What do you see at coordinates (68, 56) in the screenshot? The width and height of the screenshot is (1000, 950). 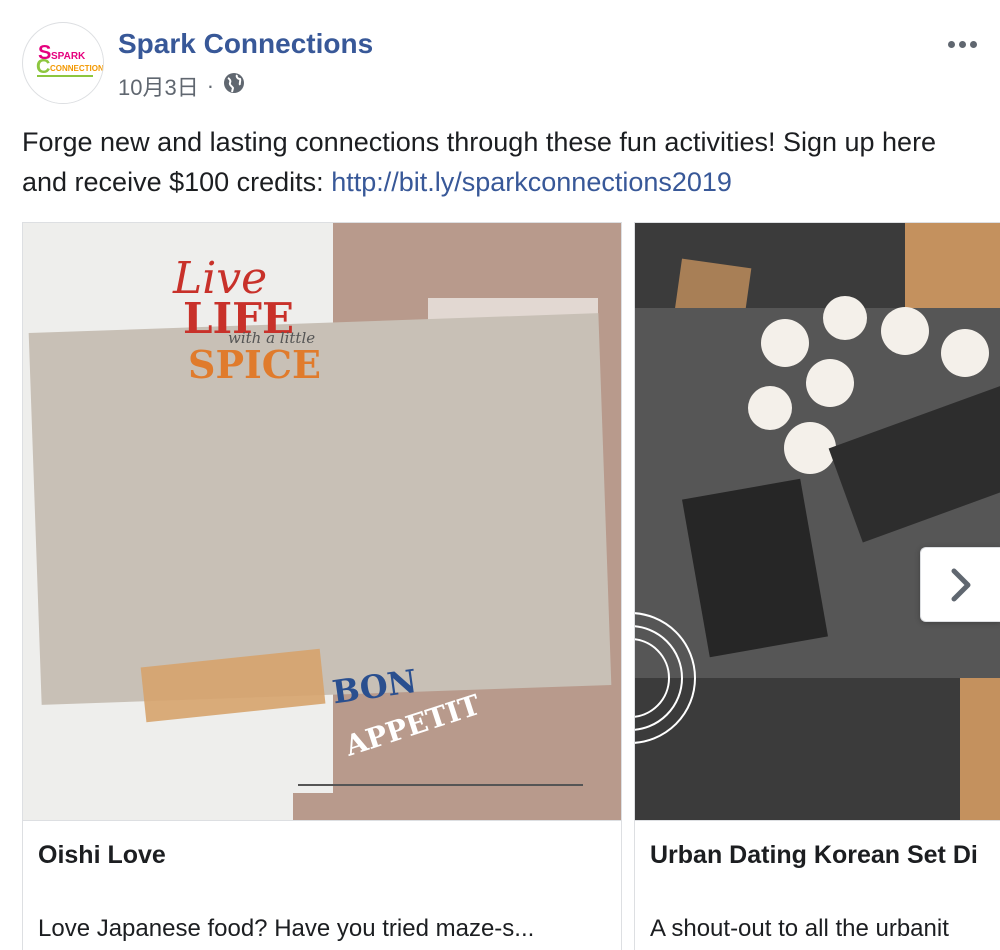 I see `logo-text-top: SPARK` at bounding box center [68, 56].